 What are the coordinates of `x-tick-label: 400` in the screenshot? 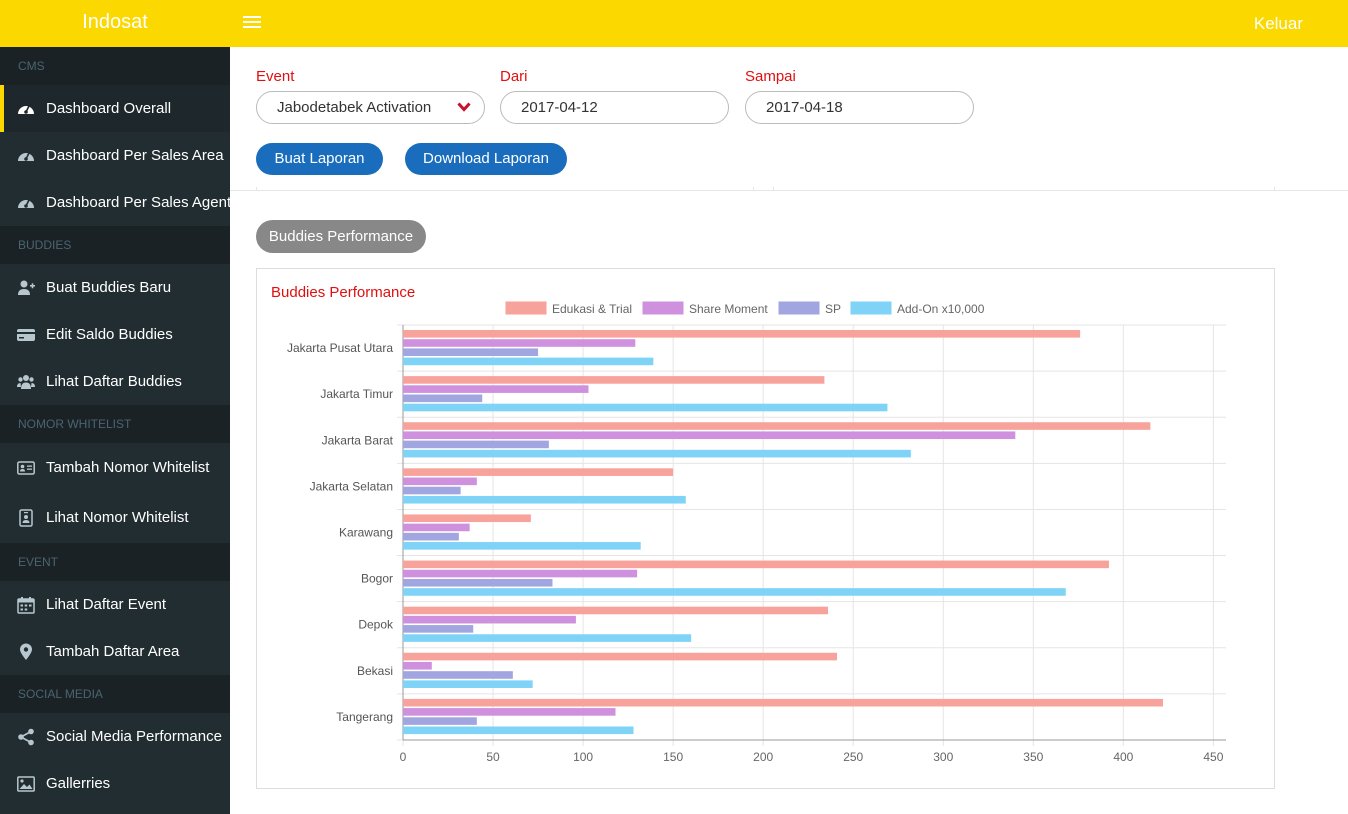 It's located at (1123, 757).